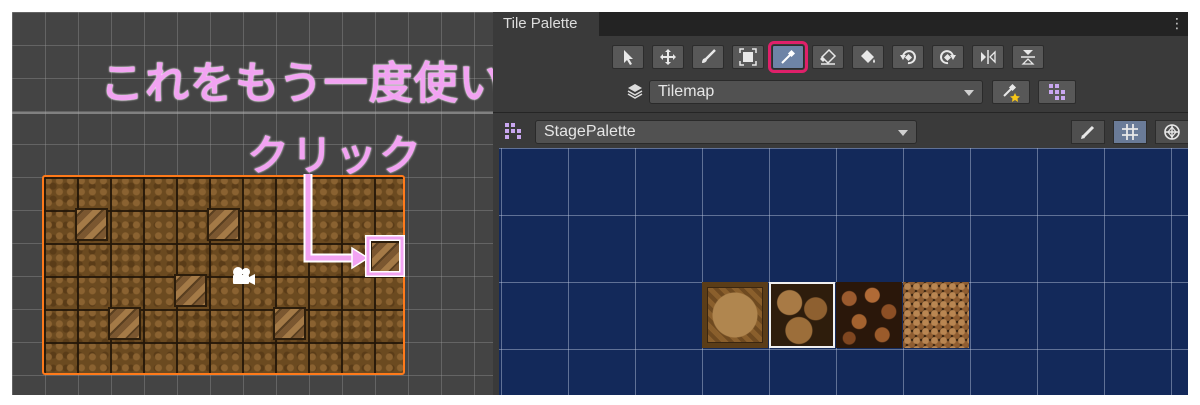 The height and width of the screenshot is (405, 1200). What do you see at coordinates (686, 91) in the screenshot?
I see `active-tilemap-label: Tilemap` at bounding box center [686, 91].